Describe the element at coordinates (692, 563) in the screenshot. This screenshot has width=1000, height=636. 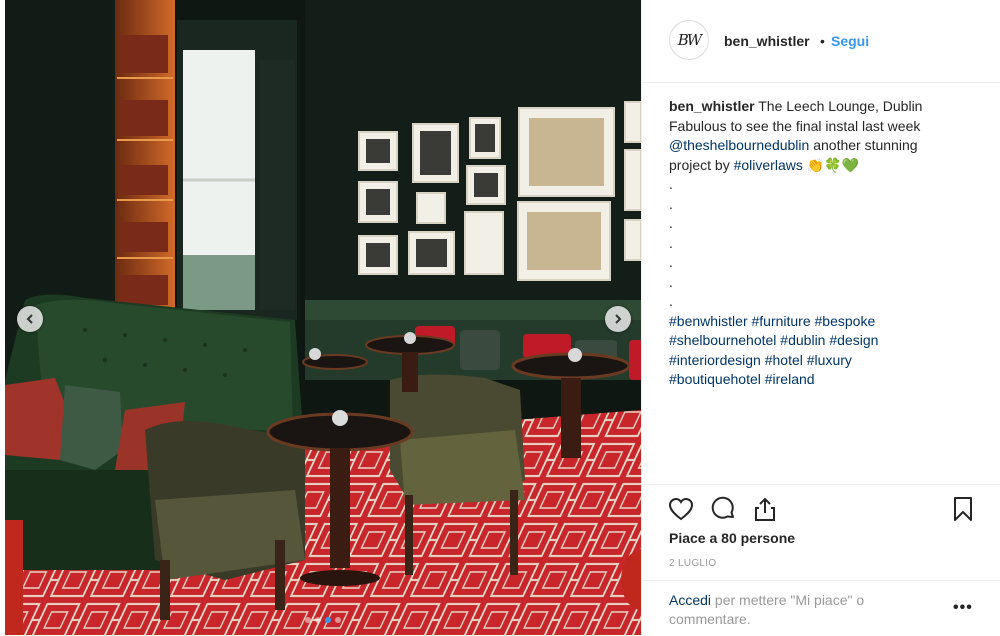
I see `post-date: 2 LUGLIO` at that location.